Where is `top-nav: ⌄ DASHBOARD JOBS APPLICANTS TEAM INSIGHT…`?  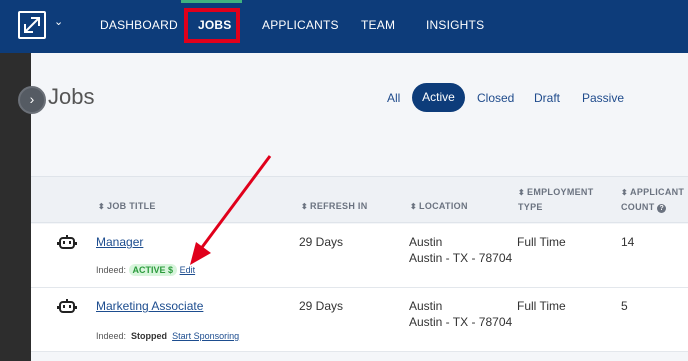 top-nav: ⌄ DASHBOARD JOBS APPLICANTS TEAM INSIGHT… is located at coordinates (344, 26).